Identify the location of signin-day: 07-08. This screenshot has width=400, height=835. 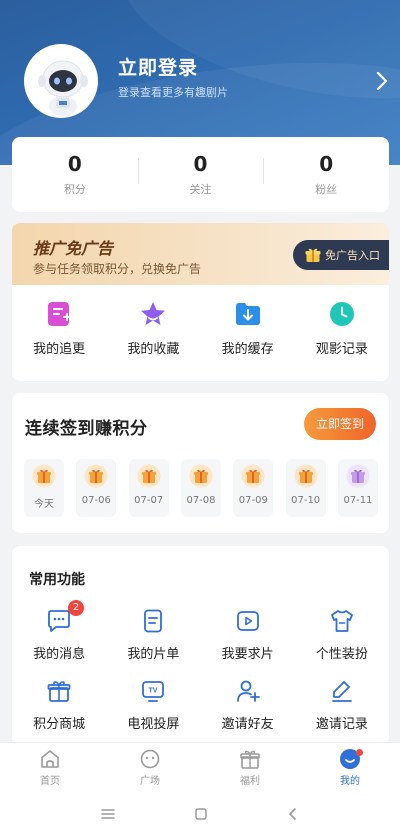
(200, 488).